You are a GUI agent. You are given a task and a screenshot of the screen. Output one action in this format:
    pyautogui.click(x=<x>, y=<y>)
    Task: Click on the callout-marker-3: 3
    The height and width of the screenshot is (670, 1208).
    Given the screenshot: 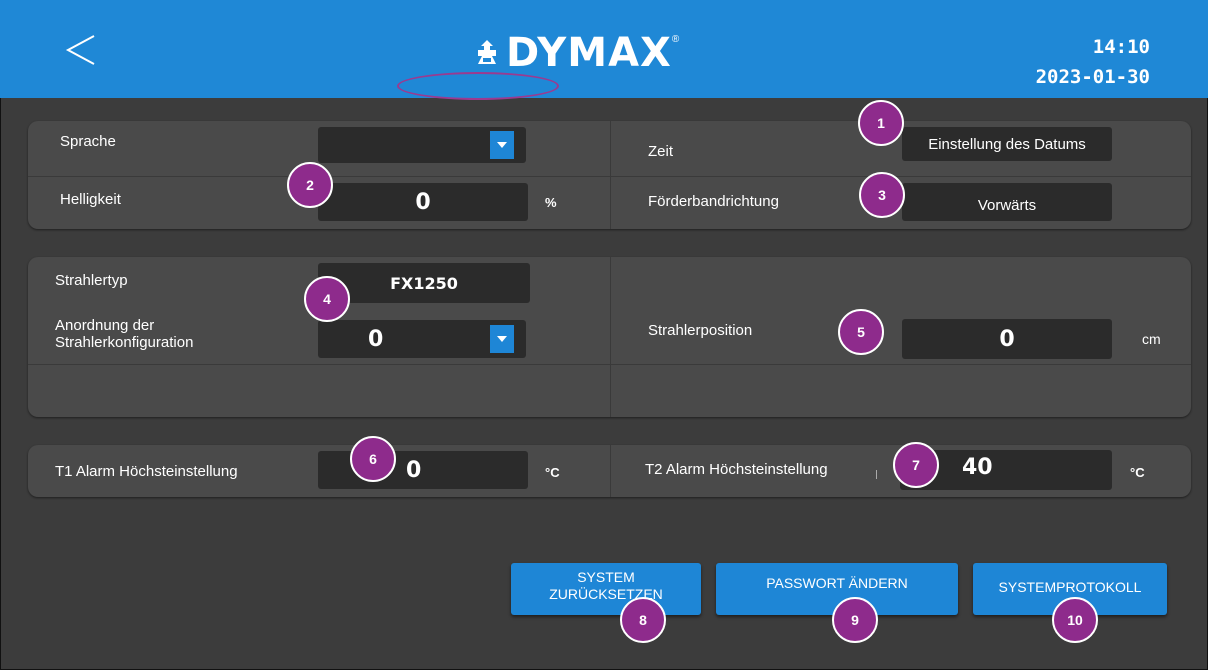 What is the action you would take?
    pyautogui.click(x=882, y=195)
    